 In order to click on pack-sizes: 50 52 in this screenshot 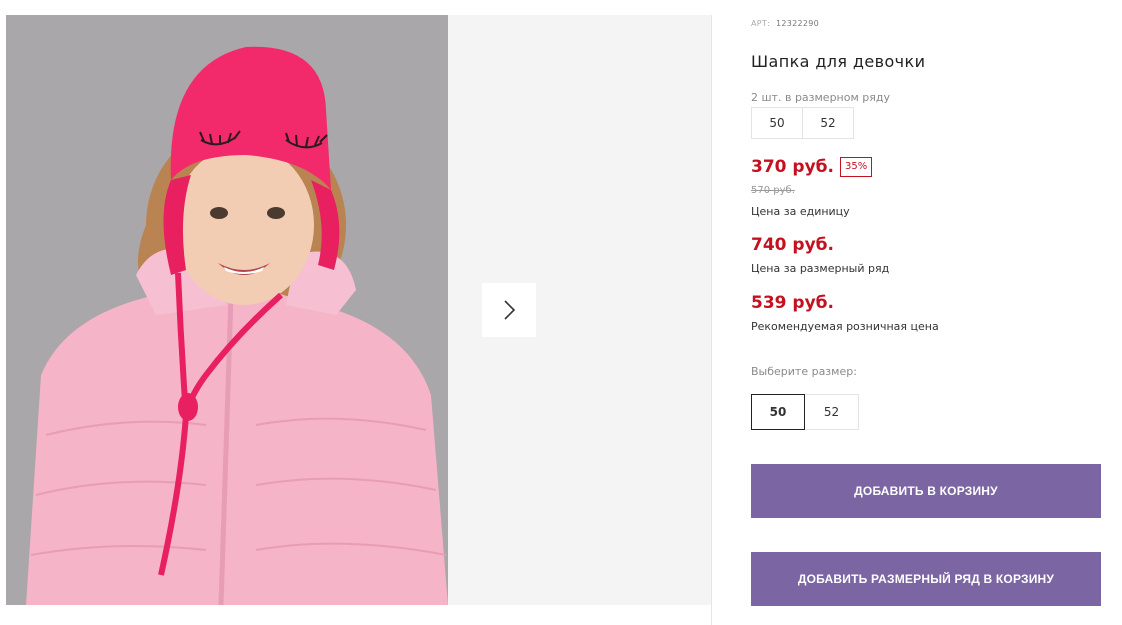, I will do `click(802, 123)`.